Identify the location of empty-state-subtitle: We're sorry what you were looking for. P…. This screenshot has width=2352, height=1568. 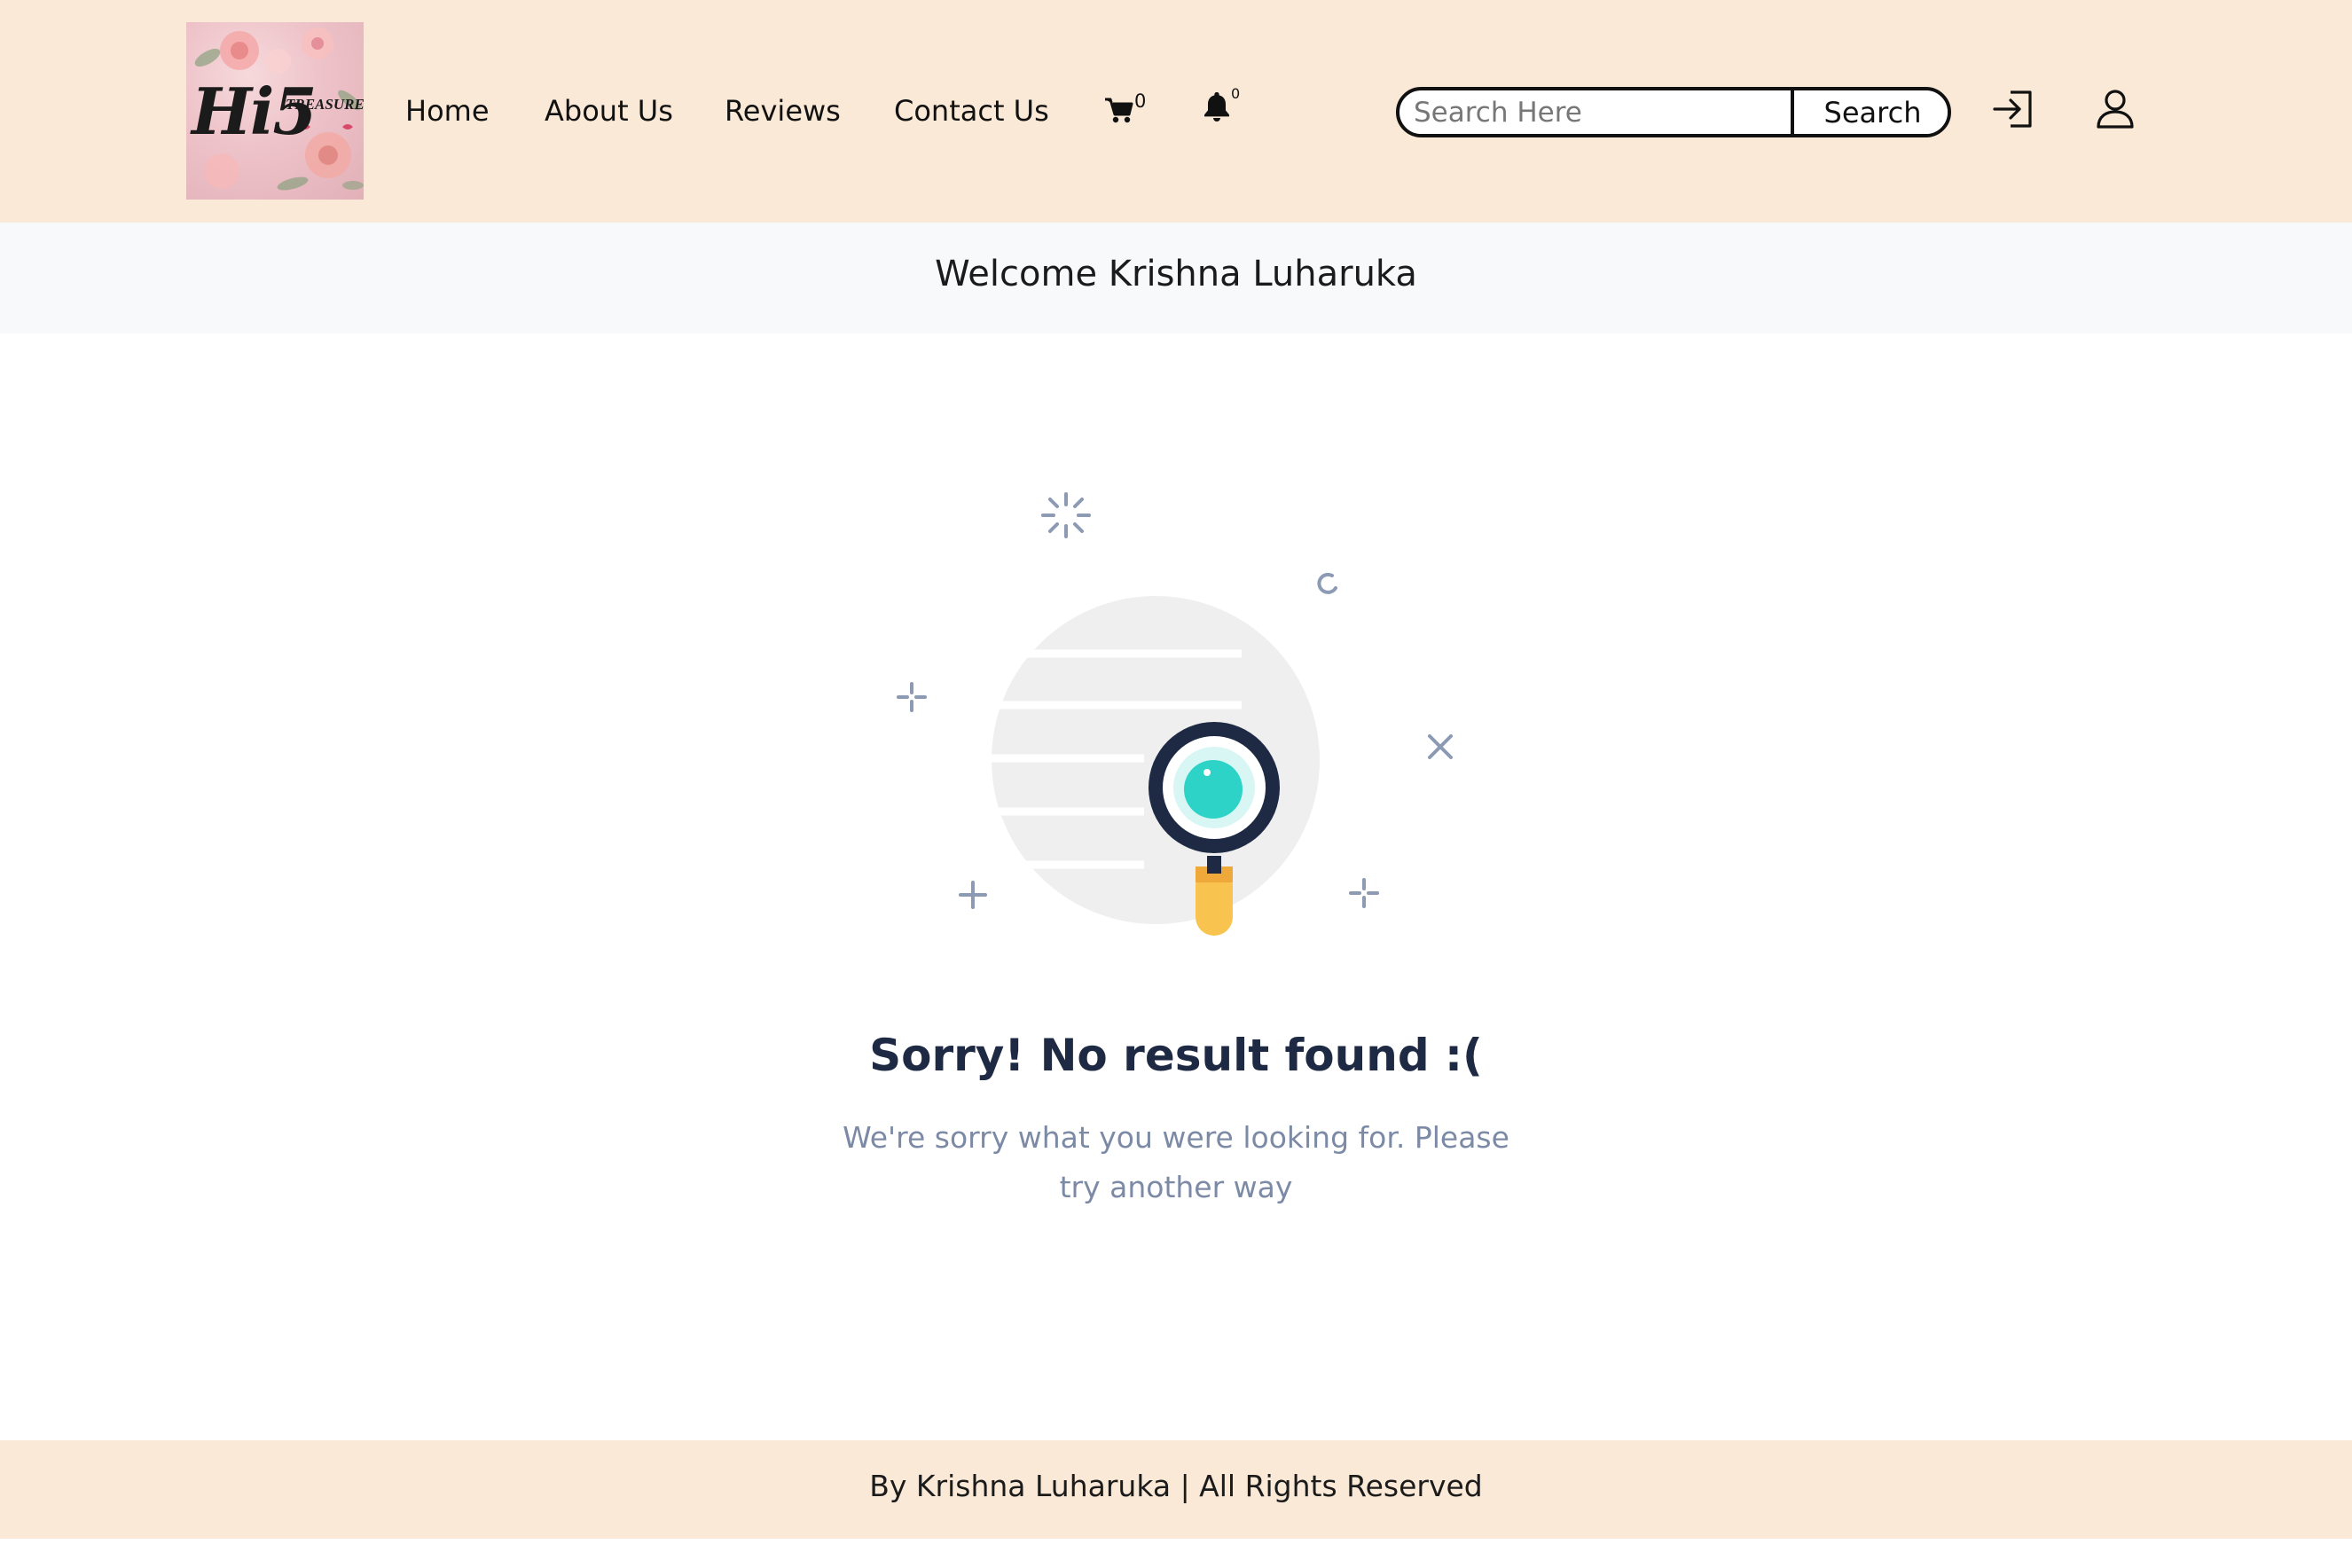
(1176, 1162).